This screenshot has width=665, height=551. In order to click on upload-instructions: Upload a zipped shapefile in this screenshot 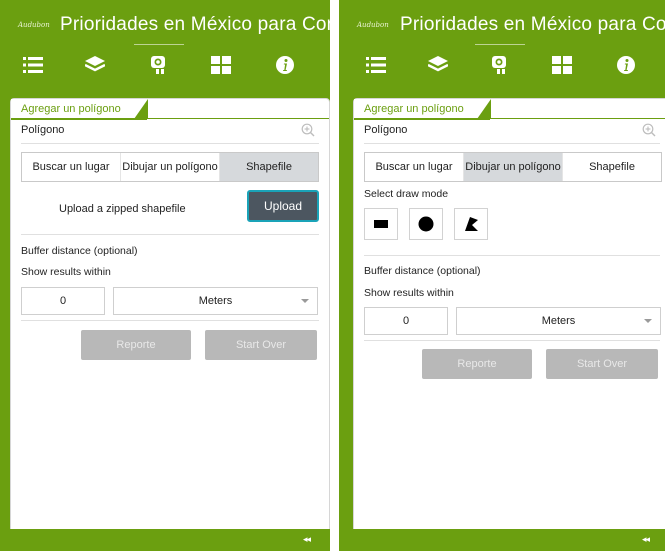, I will do `click(122, 209)`.